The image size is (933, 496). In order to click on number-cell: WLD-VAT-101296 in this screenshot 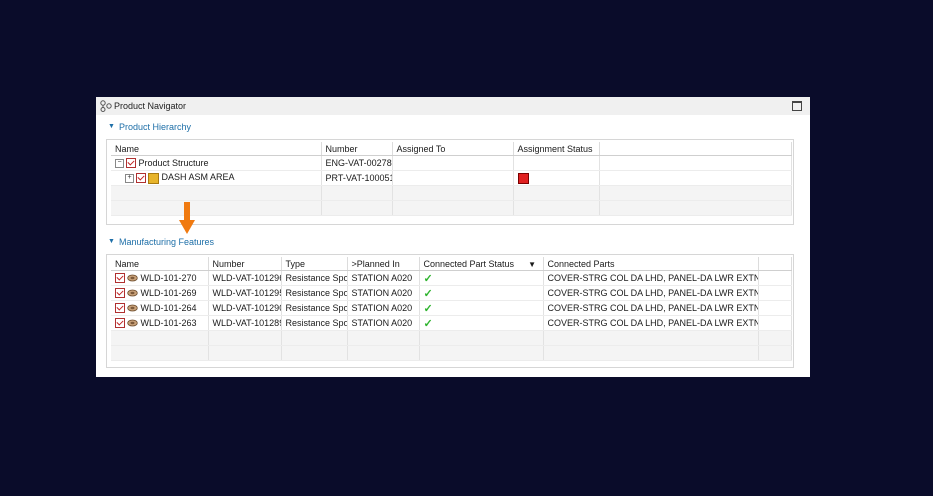, I will do `click(245, 278)`.